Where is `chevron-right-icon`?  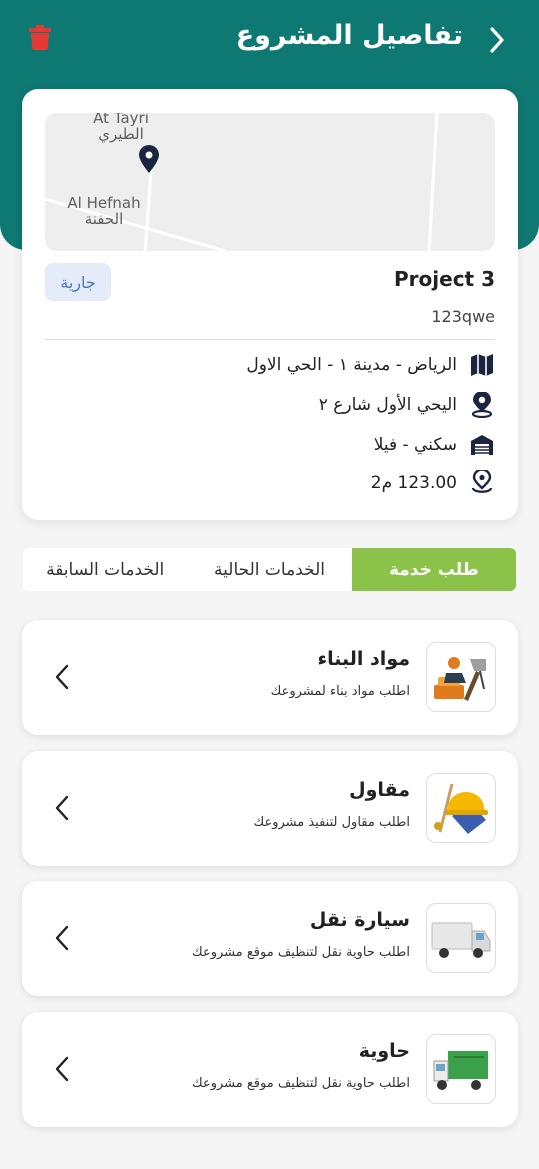 chevron-right-icon is located at coordinates (497, 40).